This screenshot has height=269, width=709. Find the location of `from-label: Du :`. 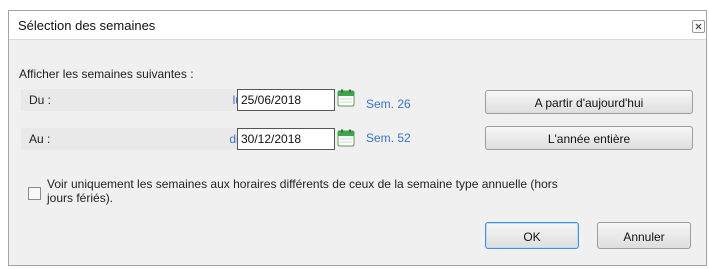

from-label: Du : is located at coordinates (40, 100).